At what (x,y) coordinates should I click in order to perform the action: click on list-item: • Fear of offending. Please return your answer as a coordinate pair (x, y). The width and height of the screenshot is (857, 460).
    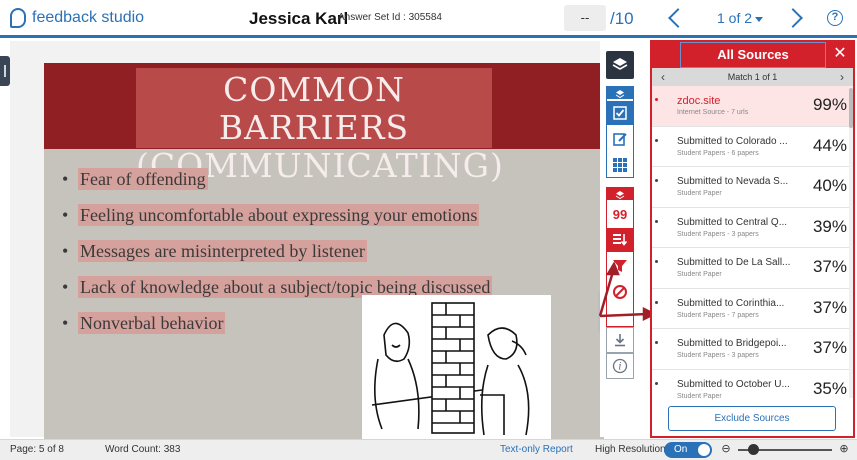
    Looking at the image, I should click on (277, 185).